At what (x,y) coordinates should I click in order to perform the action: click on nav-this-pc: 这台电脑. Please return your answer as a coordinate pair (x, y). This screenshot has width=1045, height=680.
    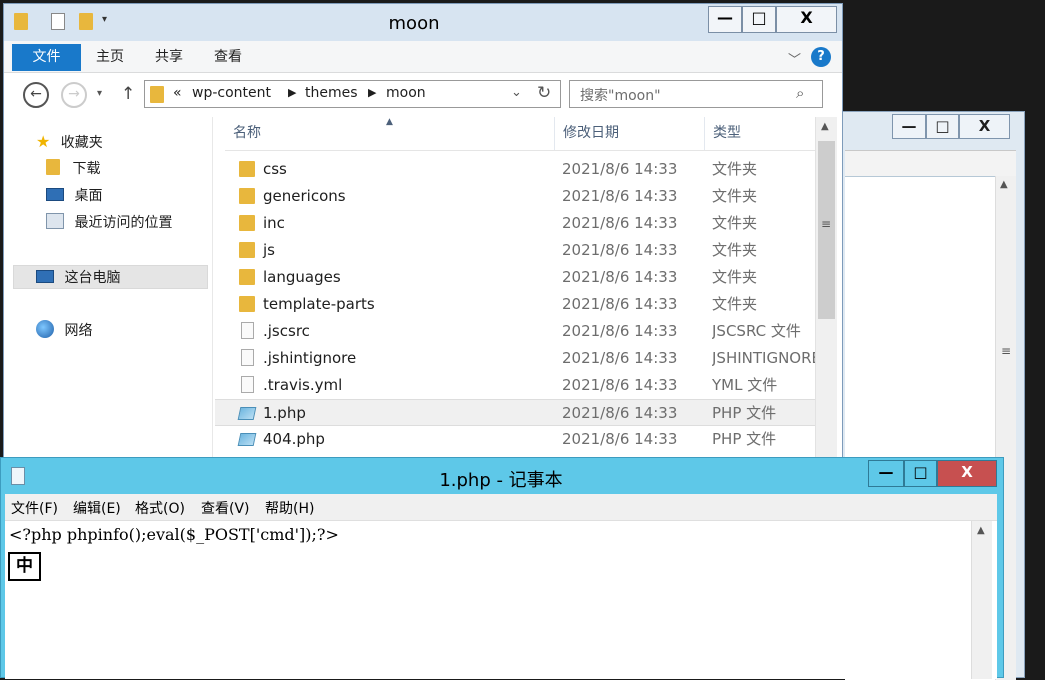
    Looking at the image, I should click on (110, 277).